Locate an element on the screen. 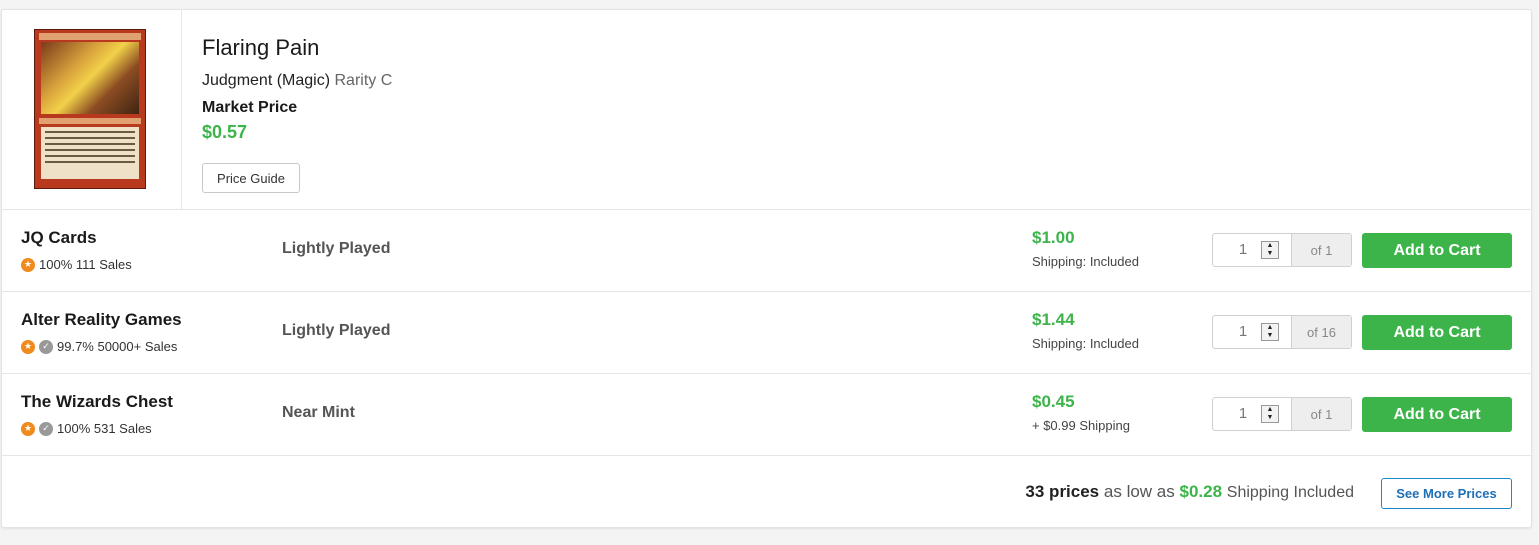 This screenshot has width=1539, height=545. seller-rating-text: 99.7% 50000+ Sales is located at coordinates (117, 346).